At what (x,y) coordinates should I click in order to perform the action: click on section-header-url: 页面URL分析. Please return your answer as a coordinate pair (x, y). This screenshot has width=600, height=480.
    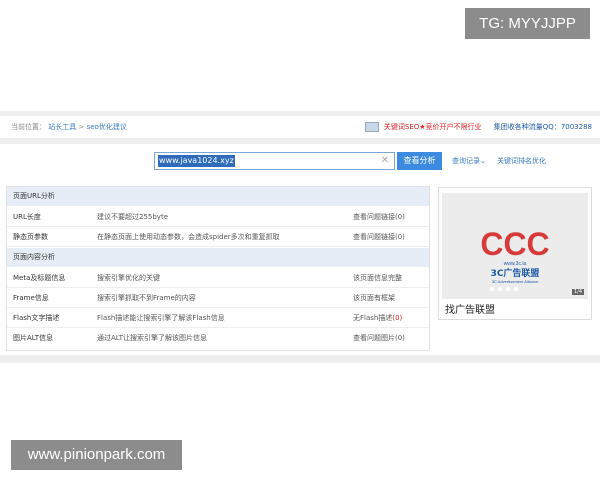
    Looking at the image, I should click on (218, 196).